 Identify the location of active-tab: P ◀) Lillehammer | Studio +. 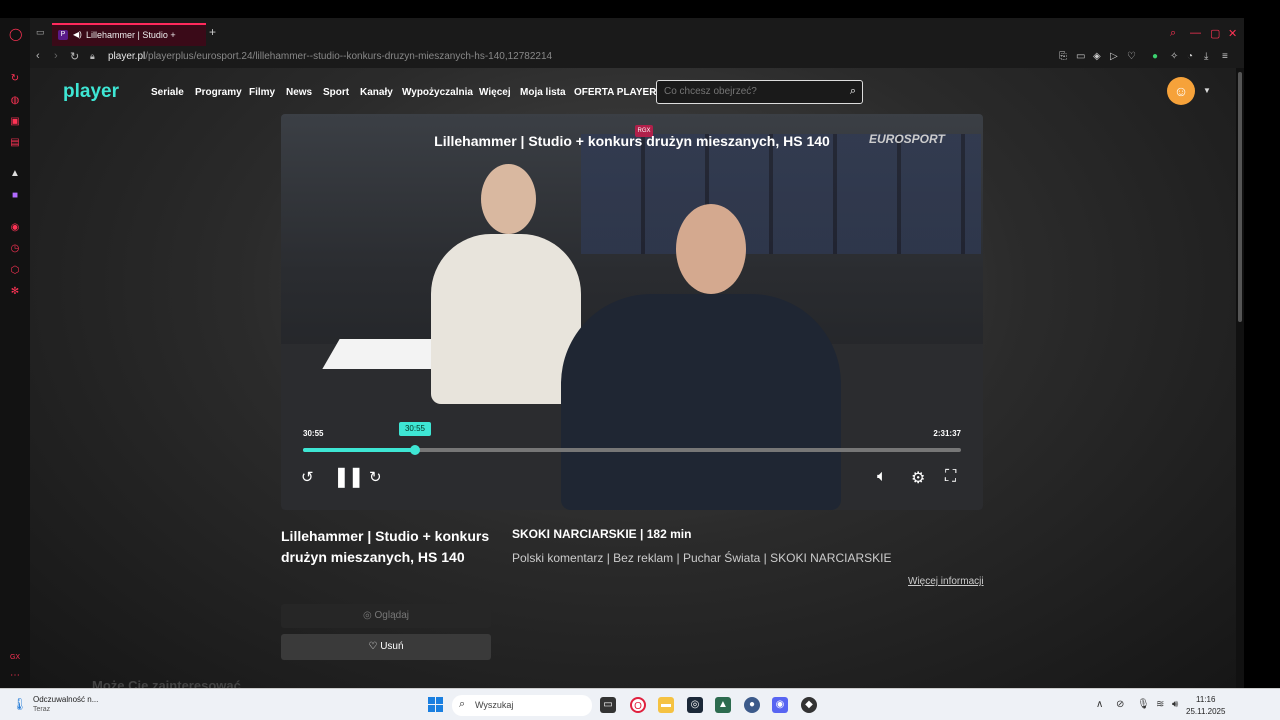
(129, 34).